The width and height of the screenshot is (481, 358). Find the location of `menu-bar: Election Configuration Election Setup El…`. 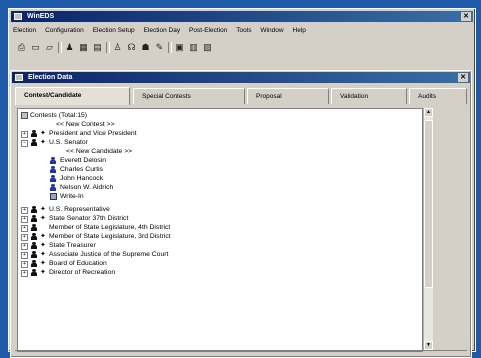

menu-bar: Election Configuration Election Setup El… is located at coordinates (242, 30).